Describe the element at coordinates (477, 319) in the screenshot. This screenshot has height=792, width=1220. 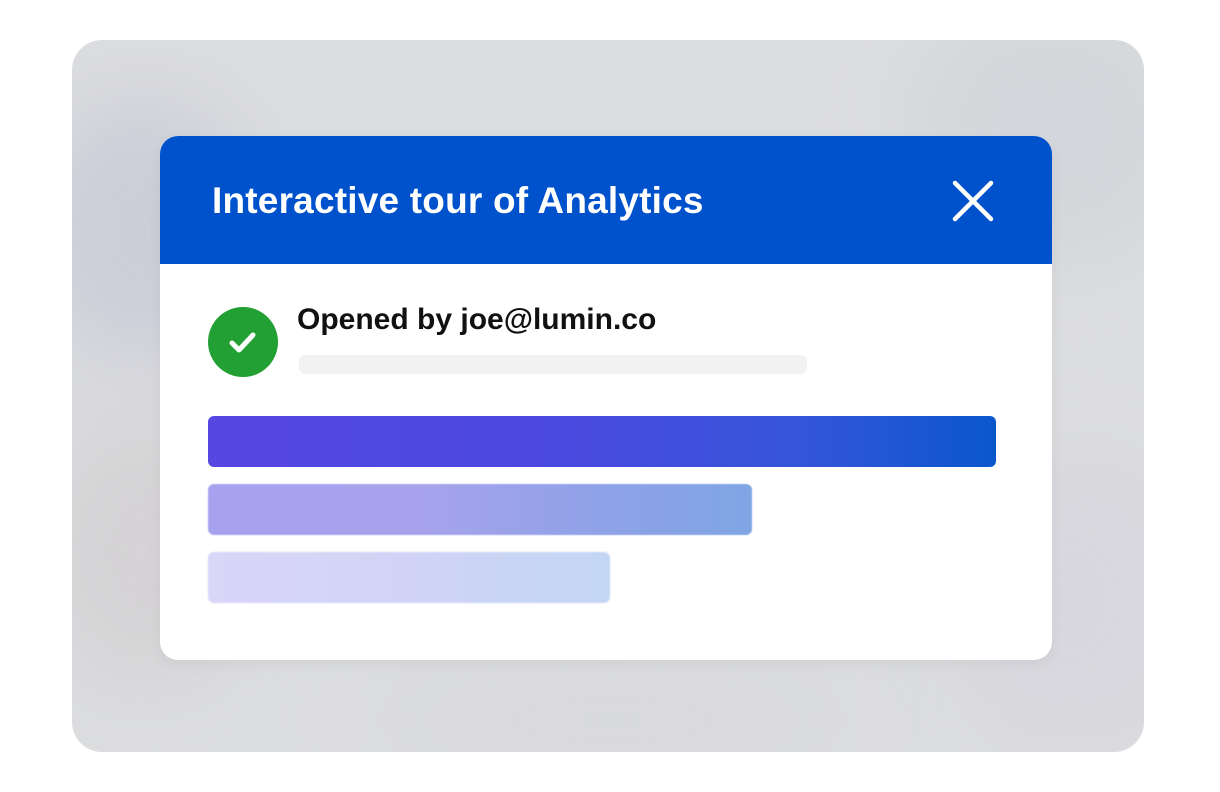
I see `opened-by-text: Opened by joe@lumin.co` at that location.